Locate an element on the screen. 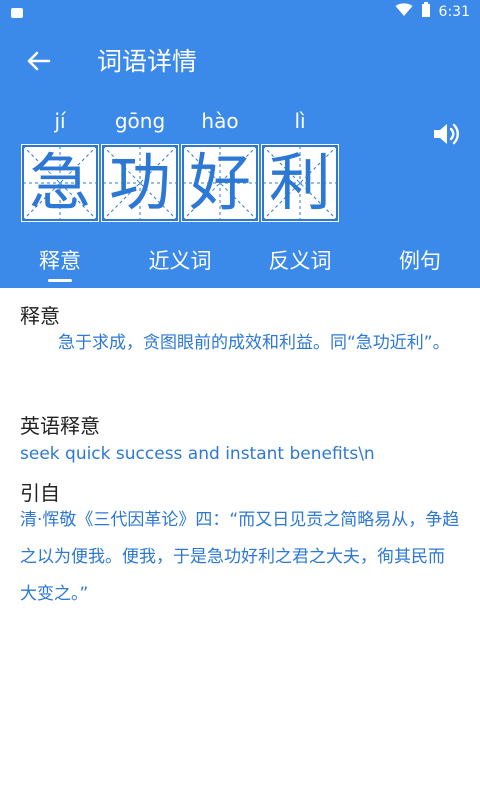 This screenshot has height=800, width=480. tab-label: 例句 is located at coordinates (420, 261).